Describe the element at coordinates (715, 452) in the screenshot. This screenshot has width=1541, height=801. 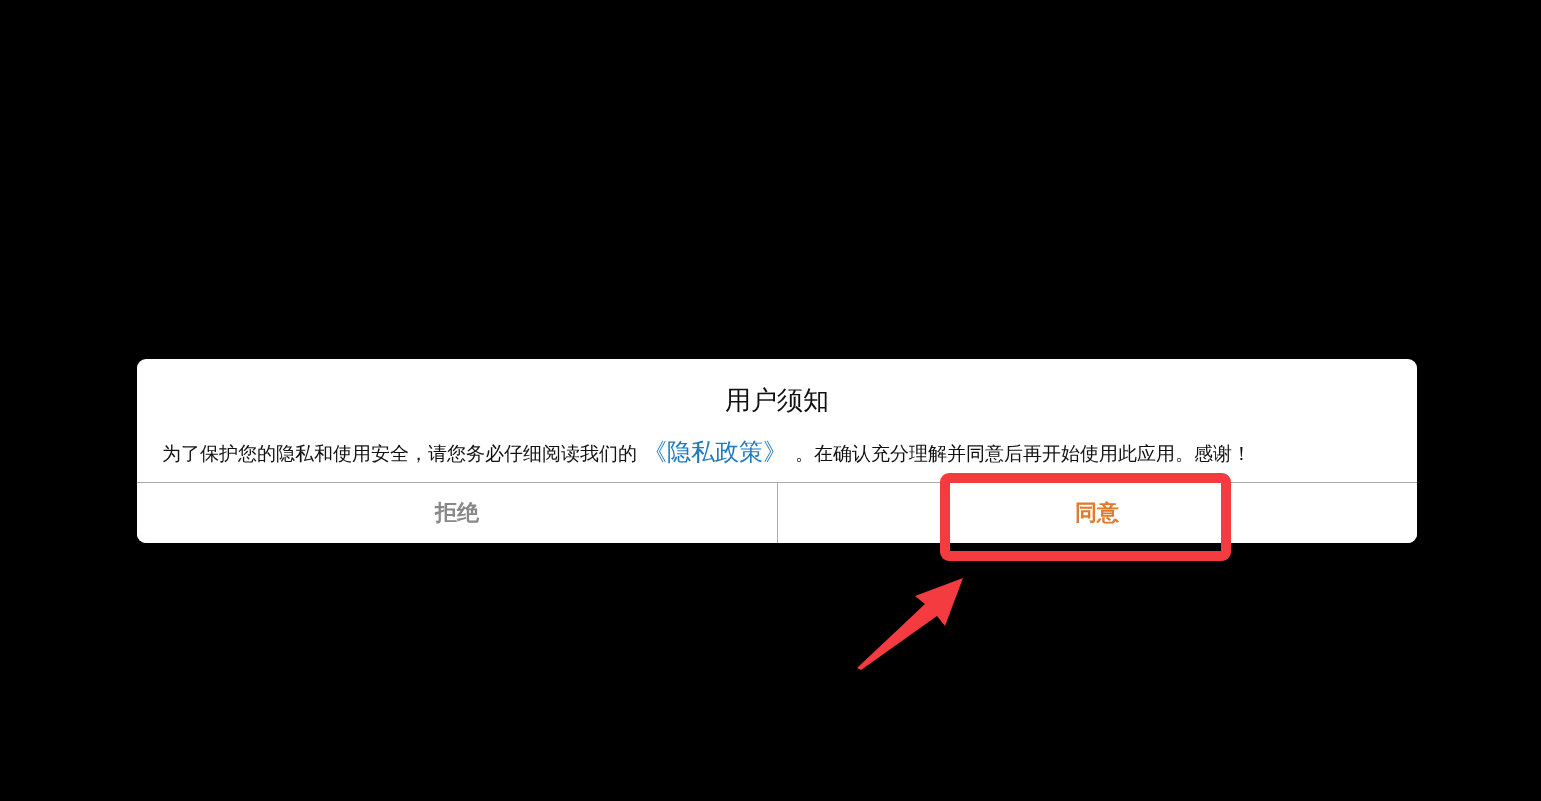
I see `privacy-policy-link: 《隐私政策》` at that location.